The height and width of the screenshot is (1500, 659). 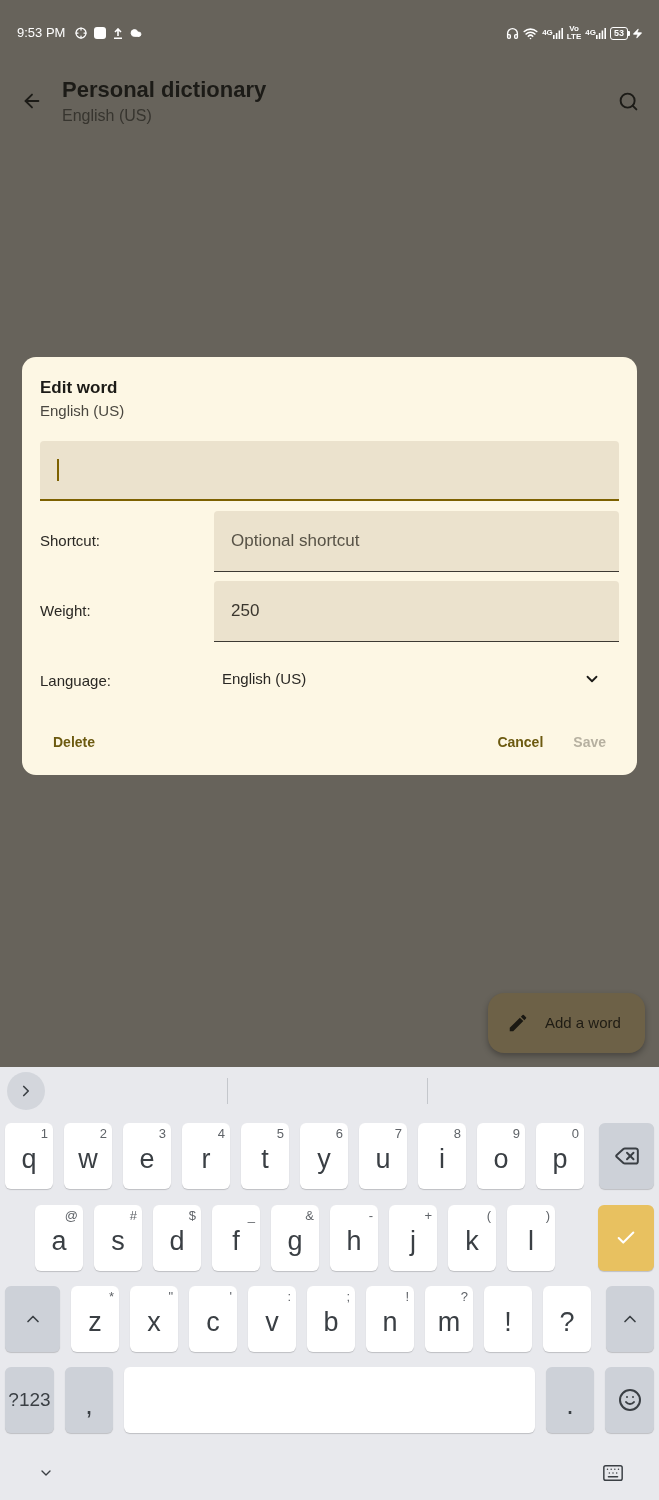 What do you see at coordinates (66, 611) in the screenshot?
I see `field-label: Weight:` at bounding box center [66, 611].